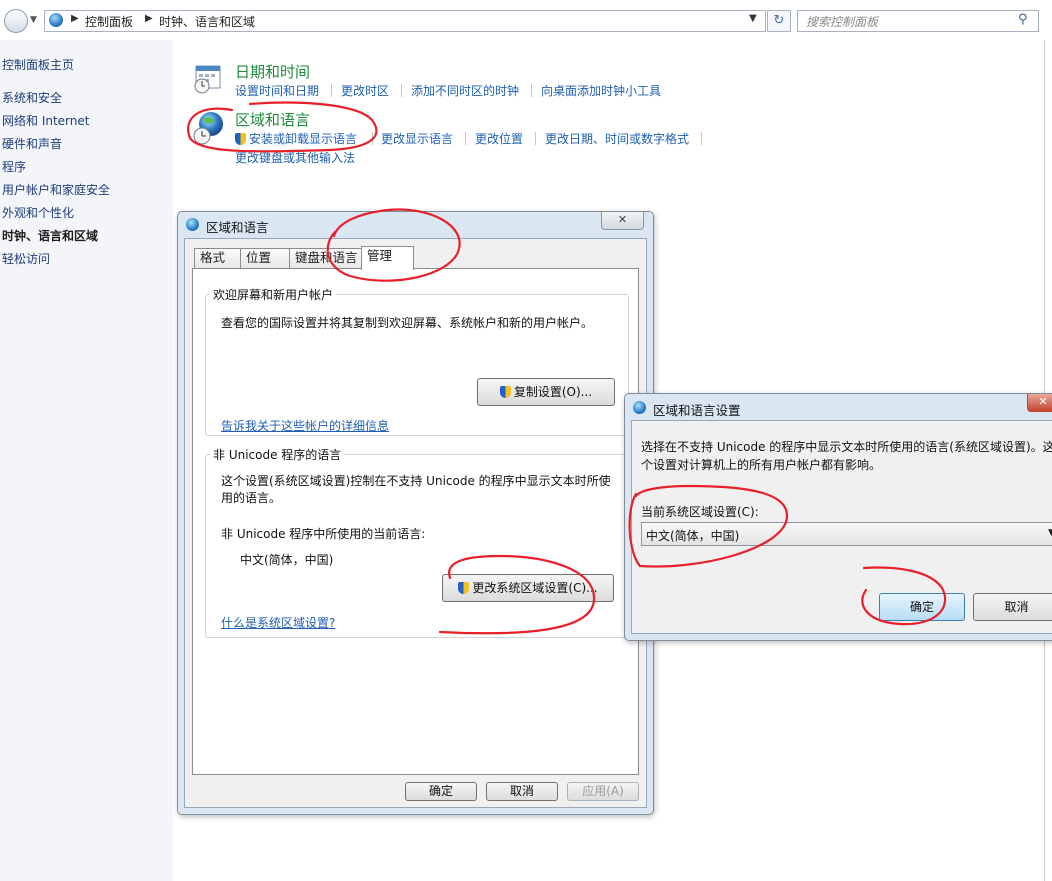 The image size is (1052, 881). What do you see at coordinates (251, 498) in the screenshot?
I see `non-unicode-description-line2: 用的语言。` at bounding box center [251, 498].